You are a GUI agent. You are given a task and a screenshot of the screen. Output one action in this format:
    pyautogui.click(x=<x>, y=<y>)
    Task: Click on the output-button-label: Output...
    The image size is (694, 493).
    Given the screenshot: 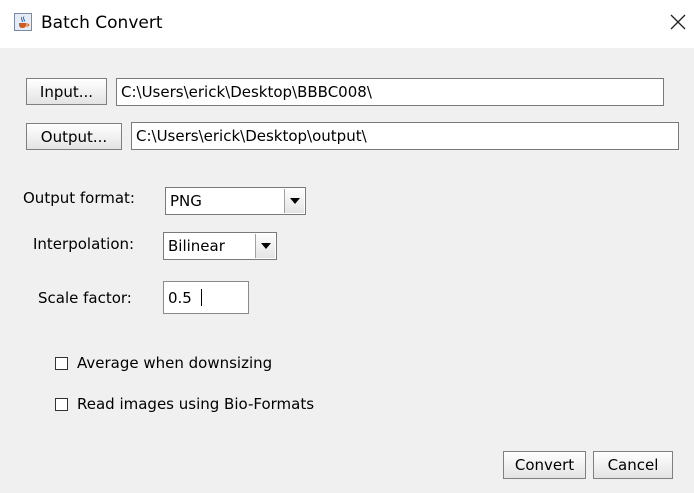 What is the action you would take?
    pyautogui.click(x=74, y=136)
    